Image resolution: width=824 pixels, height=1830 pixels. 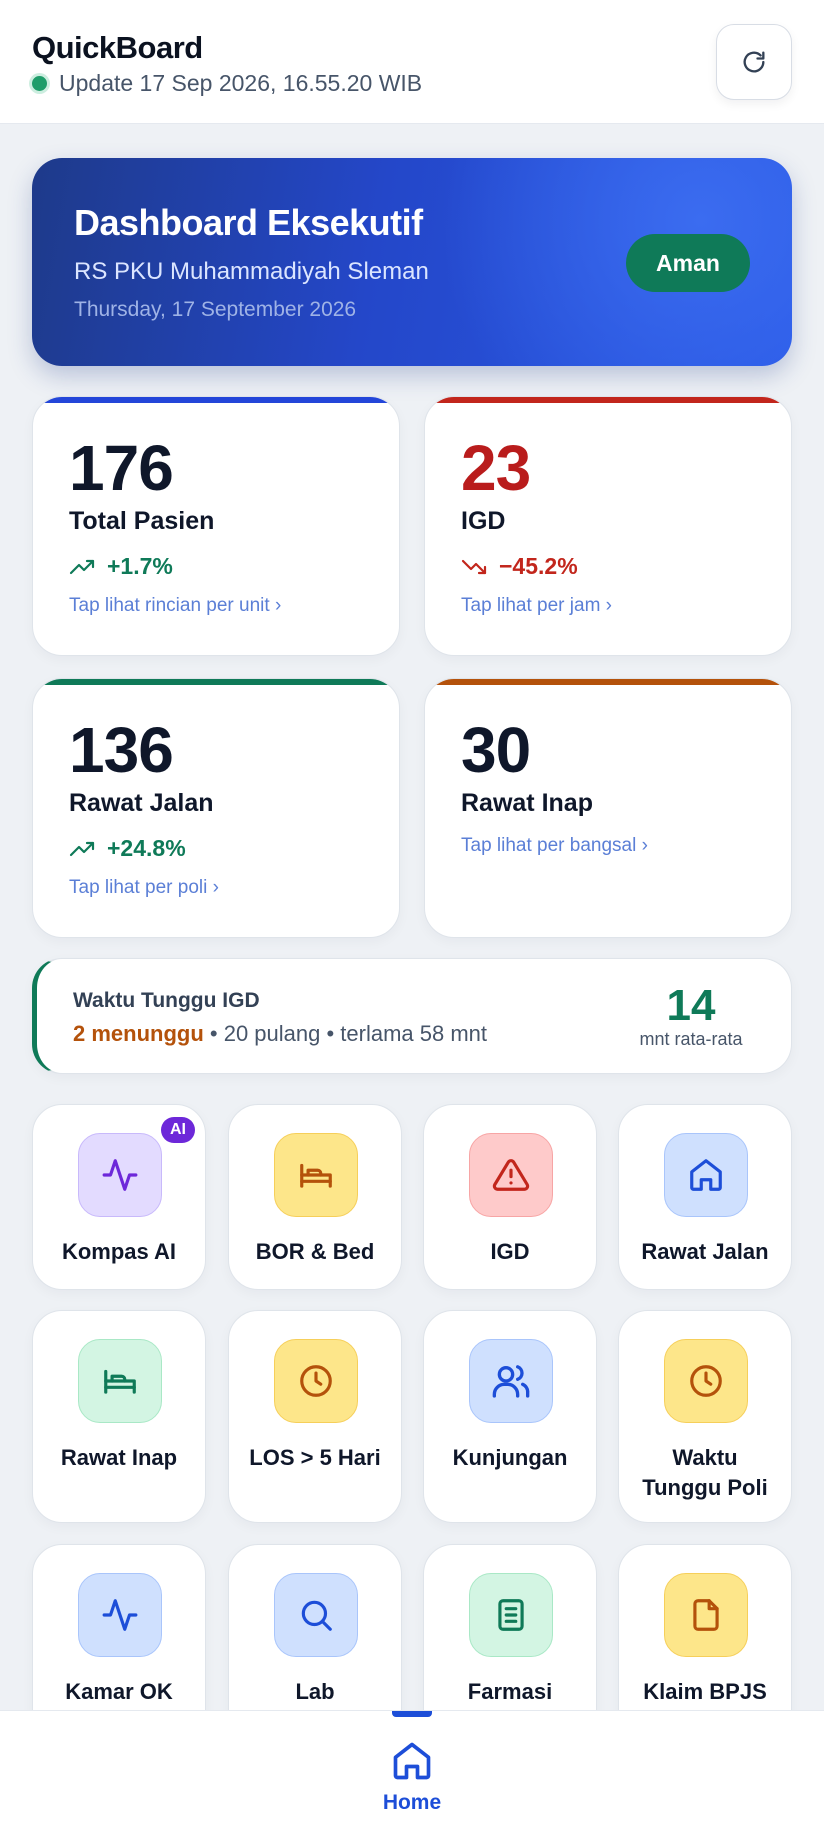 I want to click on tile-label: Kompas AI, so click(x=119, y=1251).